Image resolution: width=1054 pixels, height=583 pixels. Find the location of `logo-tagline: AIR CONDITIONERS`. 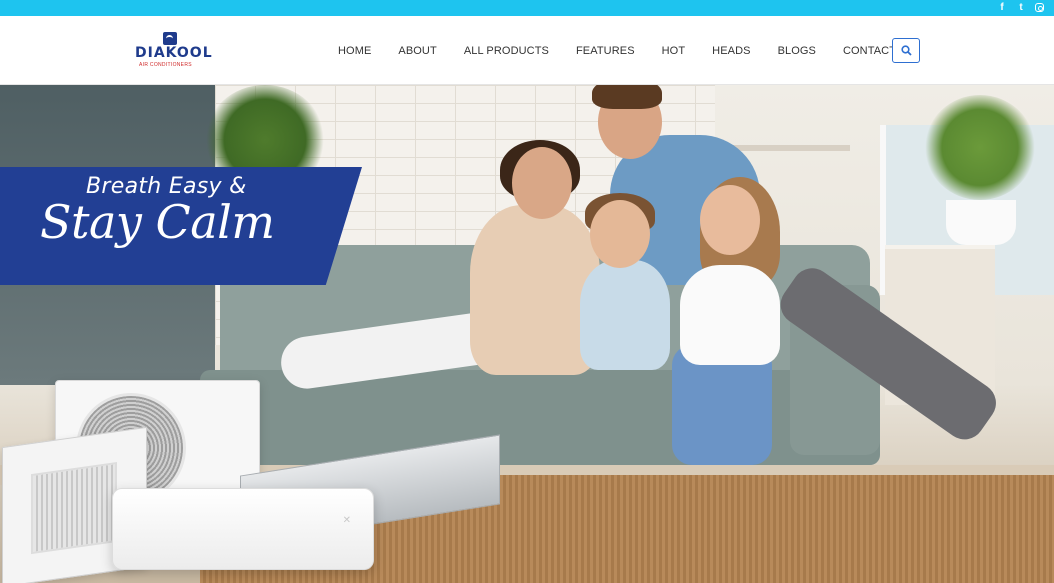

logo-tagline: AIR CONDITIONERS is located at coordinates (165, 65).